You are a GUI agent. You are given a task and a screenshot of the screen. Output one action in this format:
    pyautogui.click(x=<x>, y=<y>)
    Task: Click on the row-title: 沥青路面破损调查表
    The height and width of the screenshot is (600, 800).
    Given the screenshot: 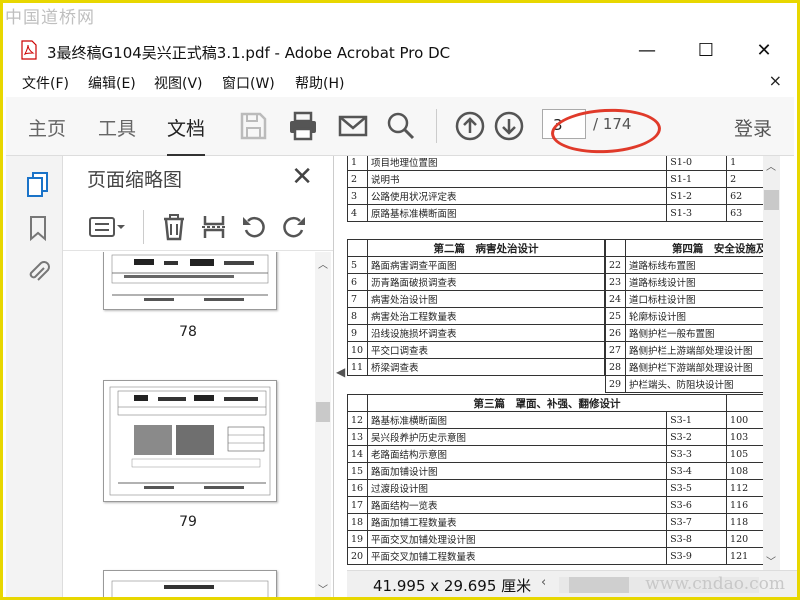 What is the action you would take?
    pyautogui.click(x=486, y=282)
    